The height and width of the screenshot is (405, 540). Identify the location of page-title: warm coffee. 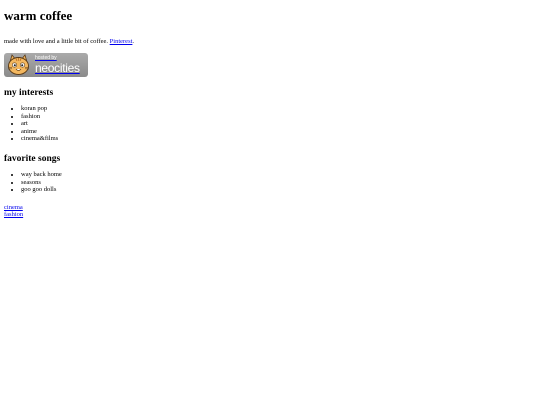
(38, 15).